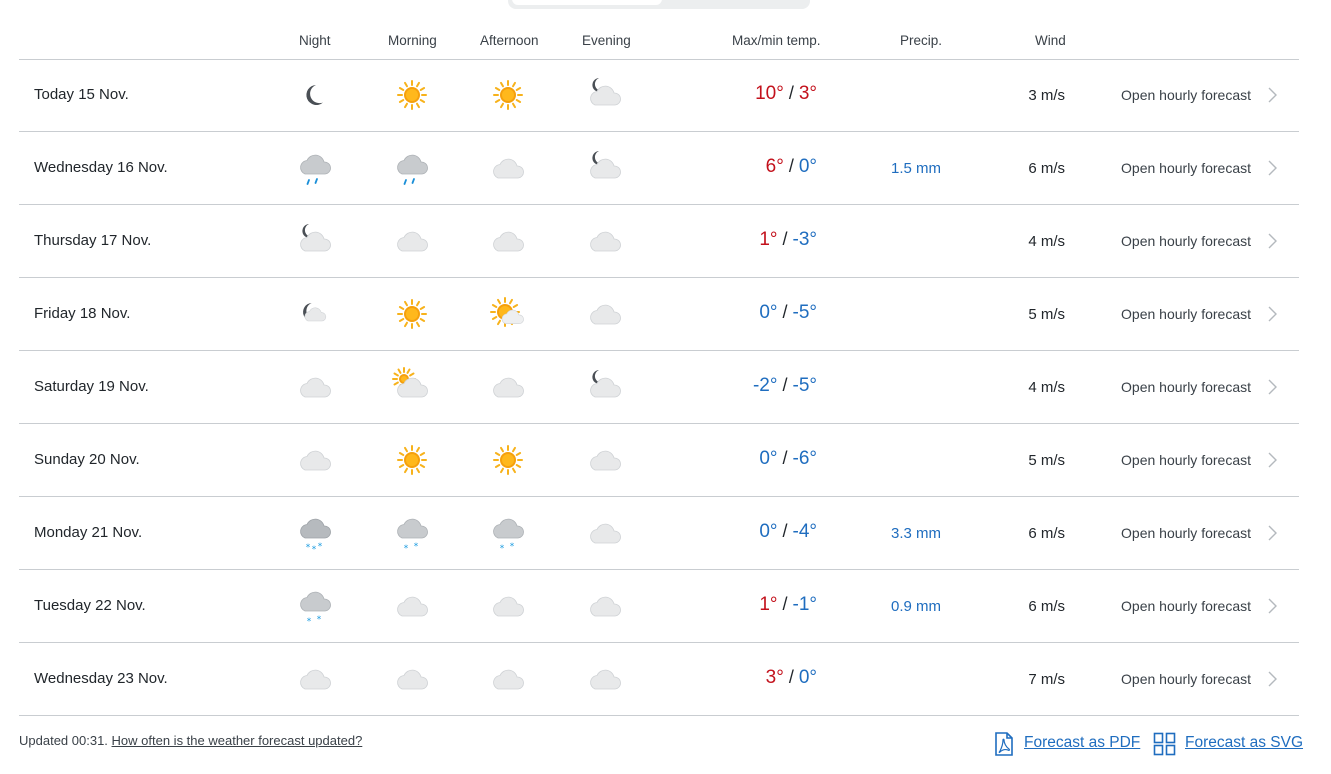 This screenshot has width=1331, height=774. What do you see at coordinates (791, 166) in the screenshot?
I see `max-min-temp: 6° / 0°` at bounding box center [791, 166].